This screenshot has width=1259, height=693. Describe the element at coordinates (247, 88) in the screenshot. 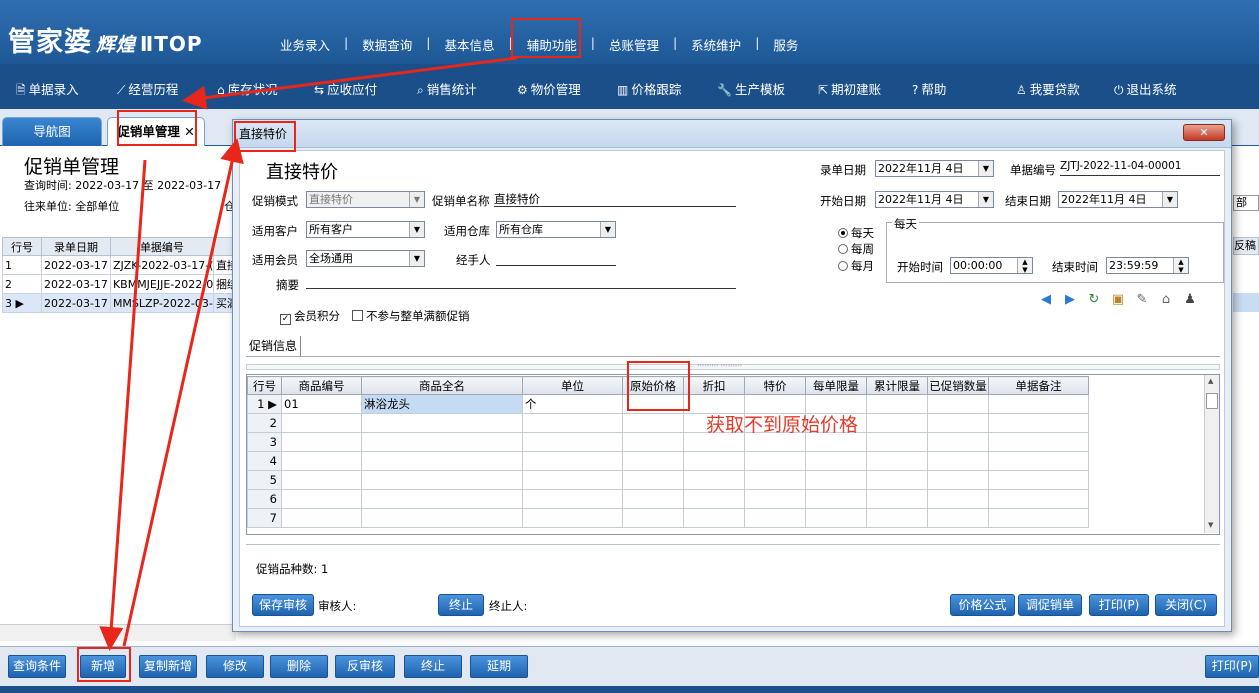

I see `toolbar-stock: ⌂ 库存状况` at that location.